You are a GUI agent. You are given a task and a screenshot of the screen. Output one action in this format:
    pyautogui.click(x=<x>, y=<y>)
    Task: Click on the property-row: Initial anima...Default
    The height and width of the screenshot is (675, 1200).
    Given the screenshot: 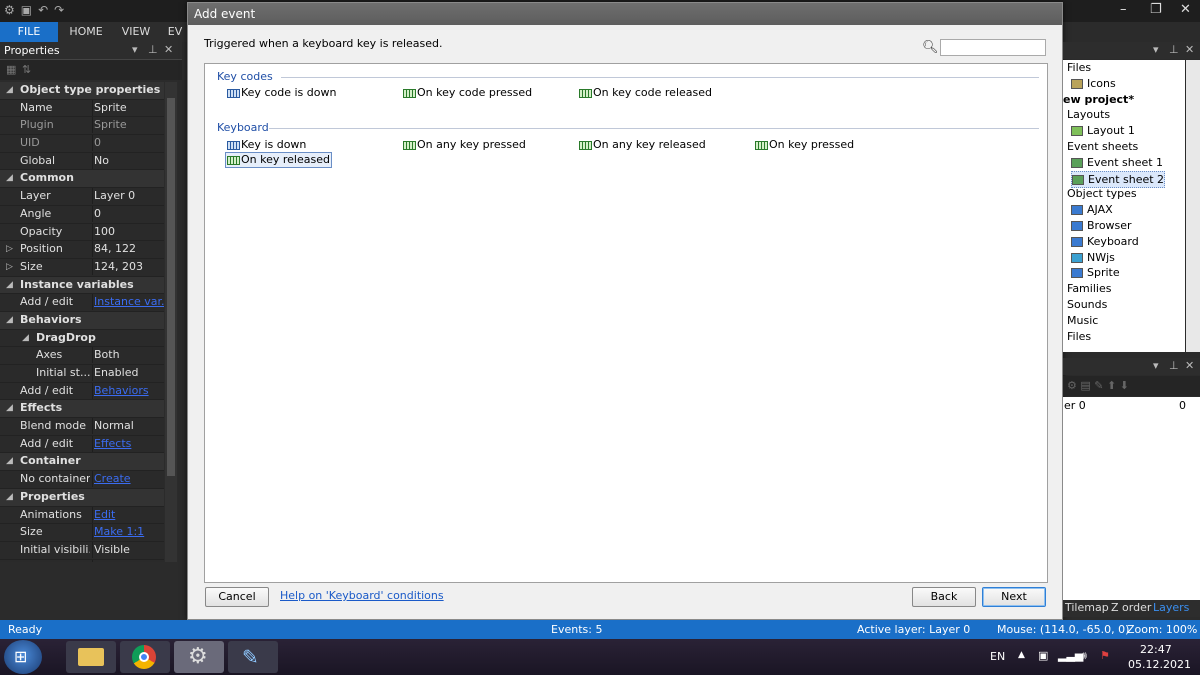 What is the action you would take?
    pyautogui.click(x=82, y=560)
    